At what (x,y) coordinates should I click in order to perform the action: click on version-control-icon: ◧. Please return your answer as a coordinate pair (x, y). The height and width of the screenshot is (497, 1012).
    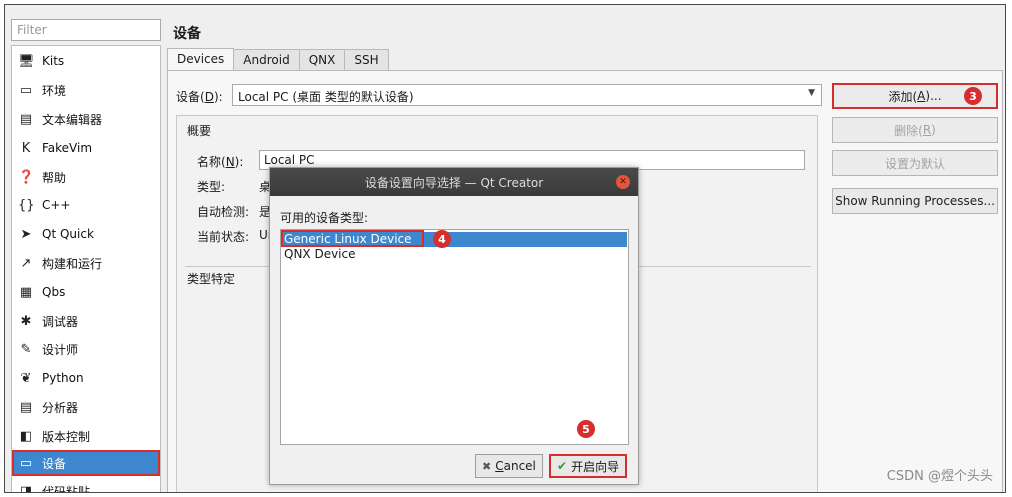
    Looking at the image, I should click on (26, 436).